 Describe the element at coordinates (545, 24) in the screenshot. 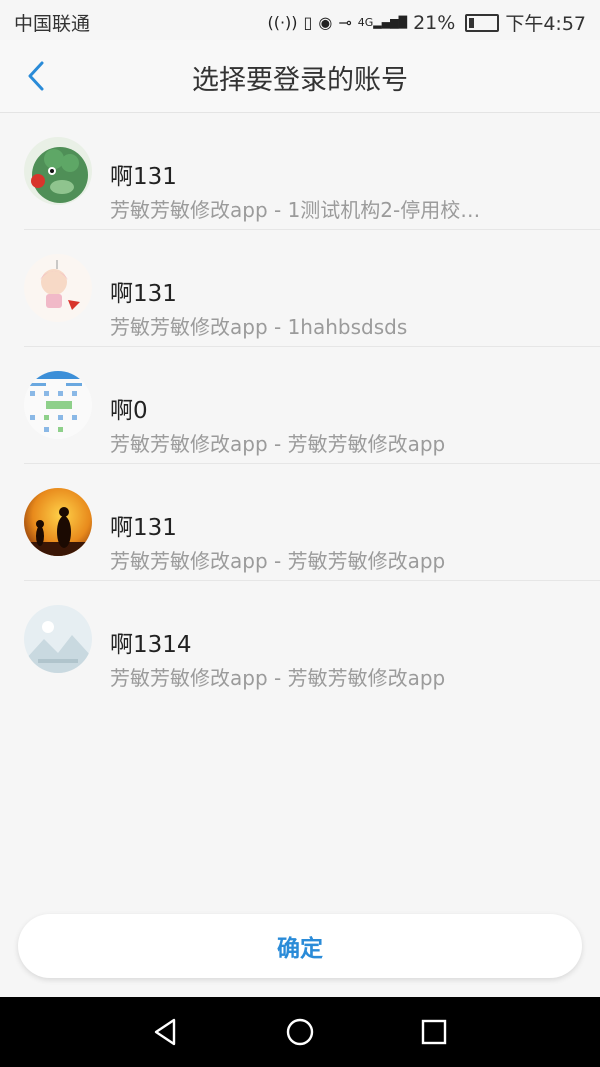

I see `clock: 下午4:57` at that location.